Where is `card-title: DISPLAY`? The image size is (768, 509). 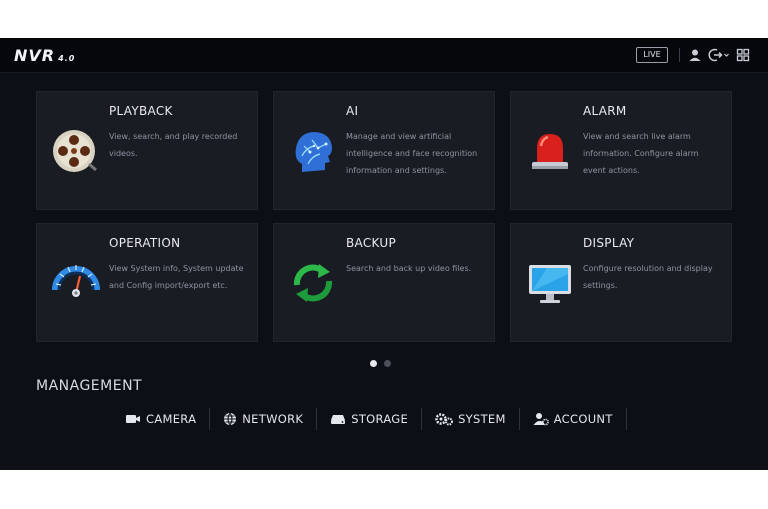 card-title: DISPLAY is located at coordinates (609, 243).